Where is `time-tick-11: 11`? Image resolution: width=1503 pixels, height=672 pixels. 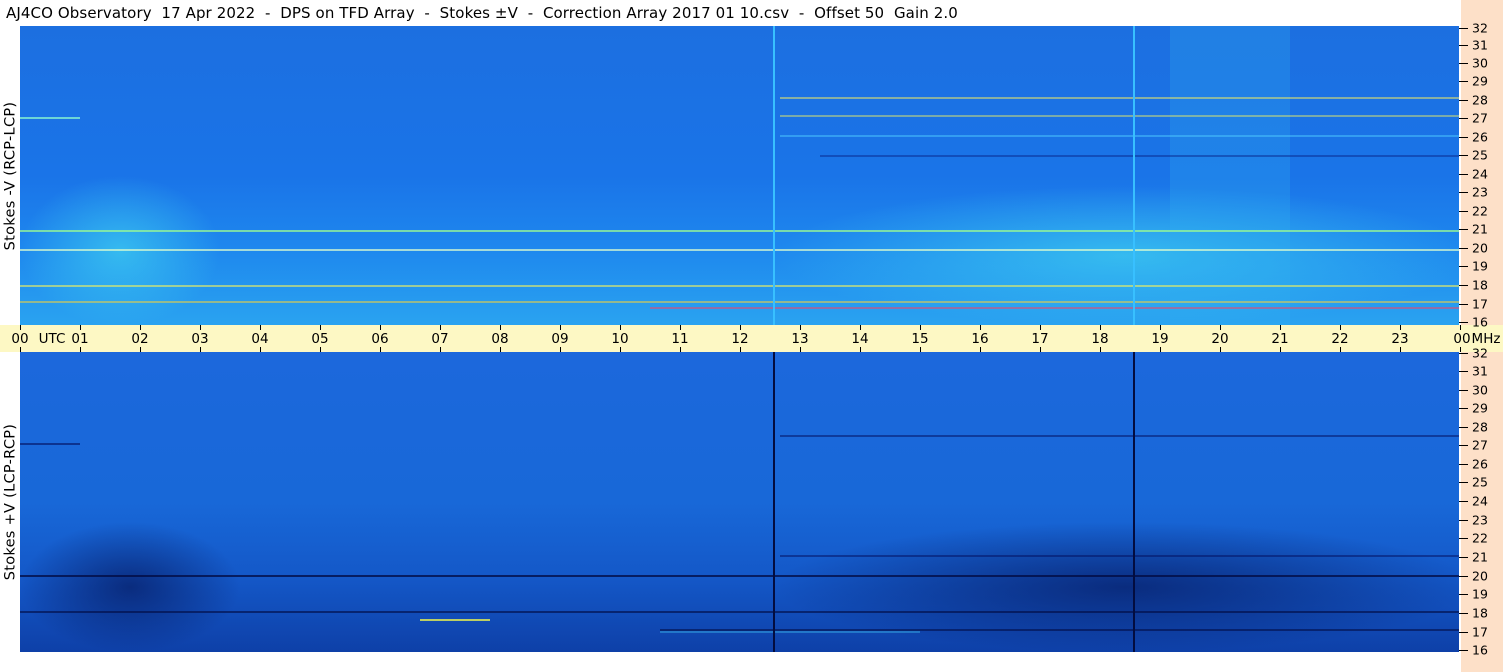 time-tick-11: 11 is located at coordinates (680, 339).